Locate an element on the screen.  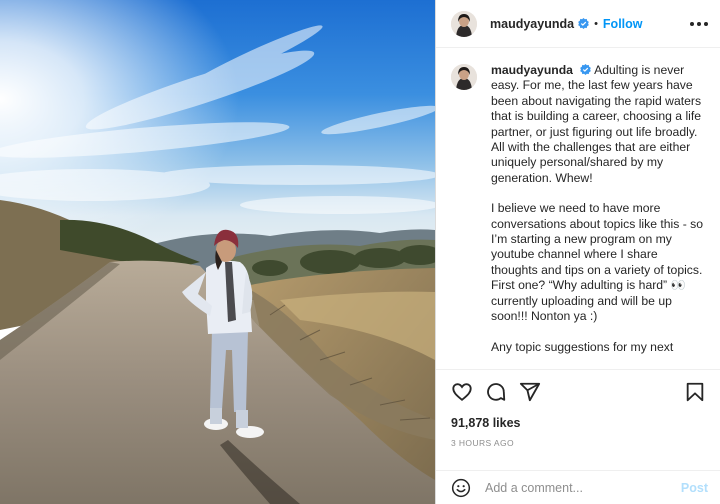
comment-input is located at coordinates (575, 487).